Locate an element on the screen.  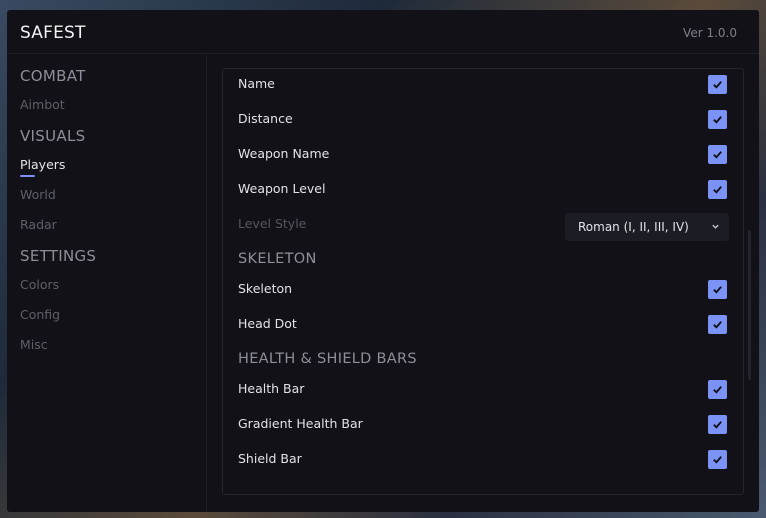
active-item-indicator is located at coordinates (27, 176).